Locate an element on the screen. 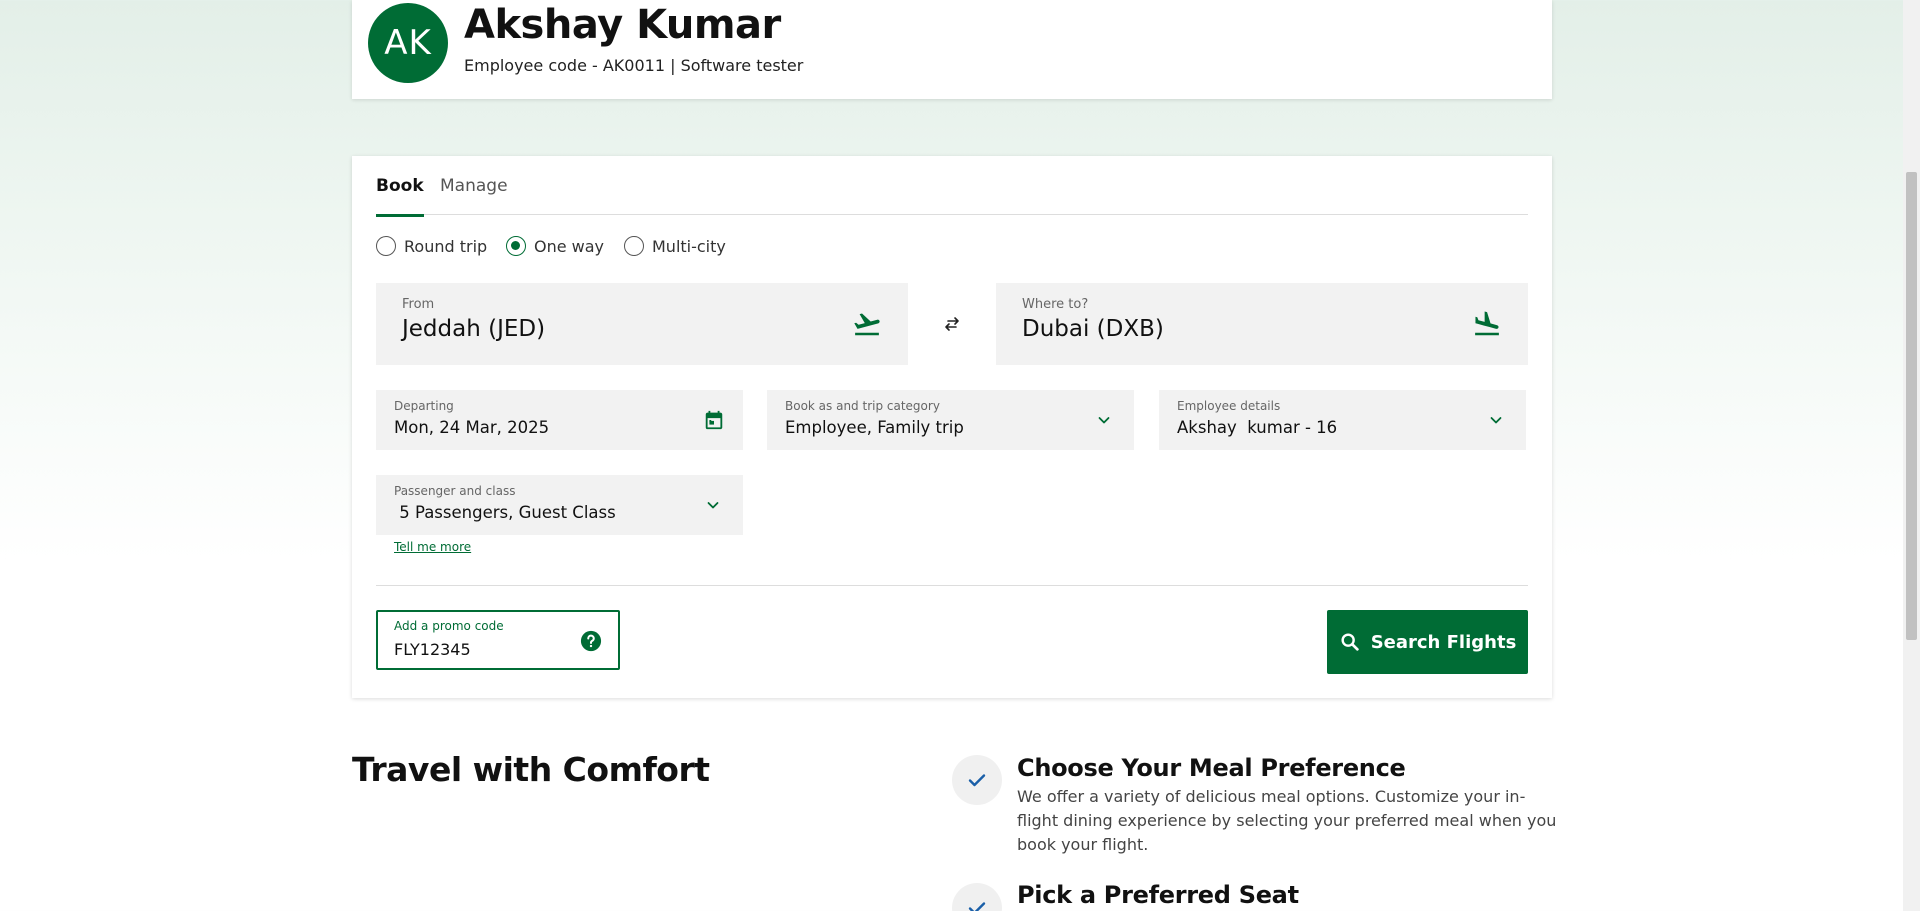 The width and height of the screenshot is (1920, 911). search-icon is located at coordinates (1350, 642).